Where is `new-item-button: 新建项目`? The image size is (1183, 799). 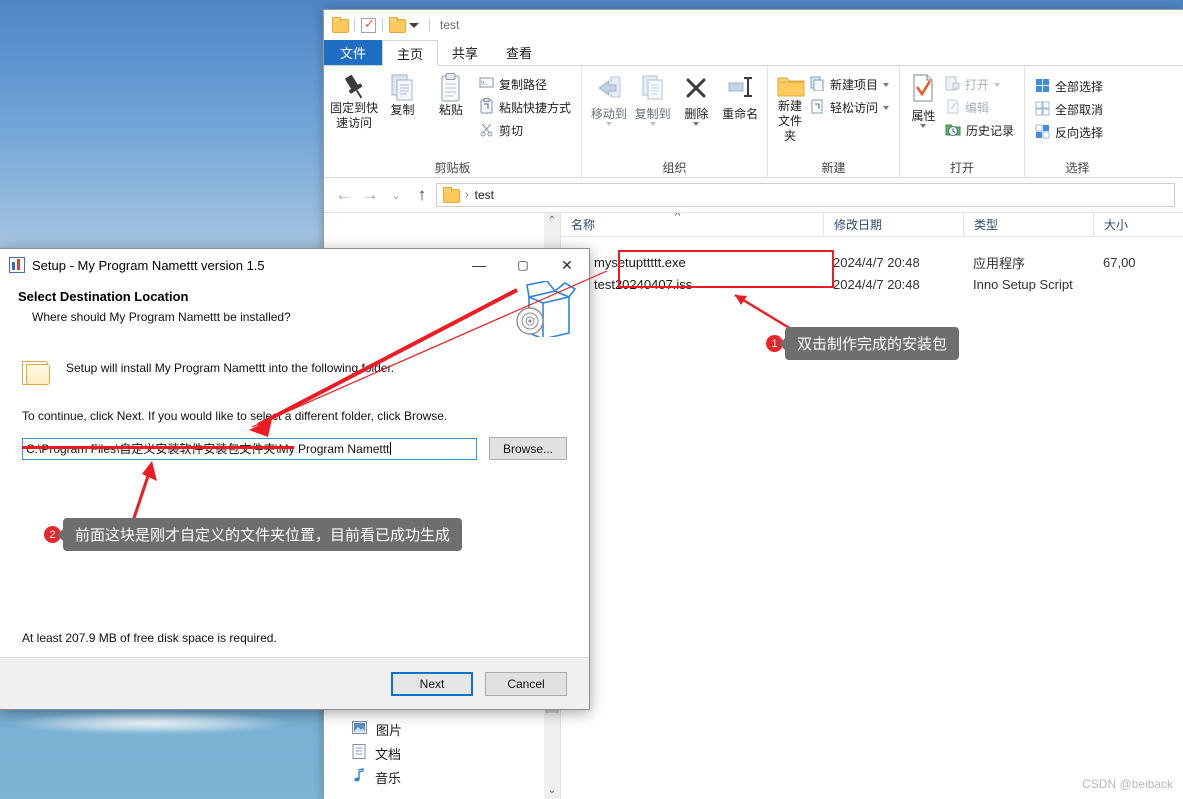 new-item-button: 新建项目 is located at coordinates (849, 84).